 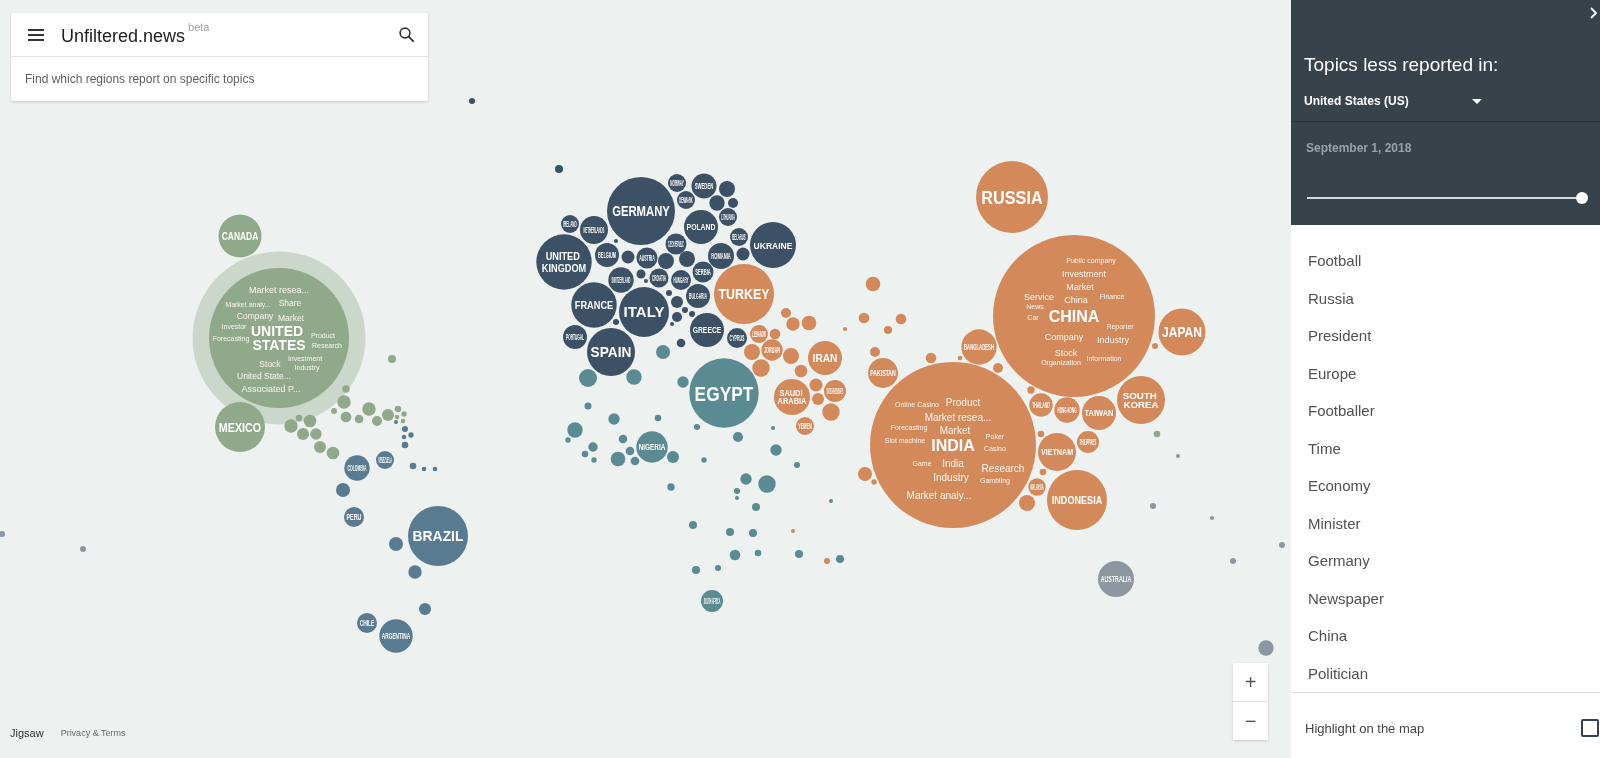 I want to click on topic-item: Russia, so click(x=1445, y=298).